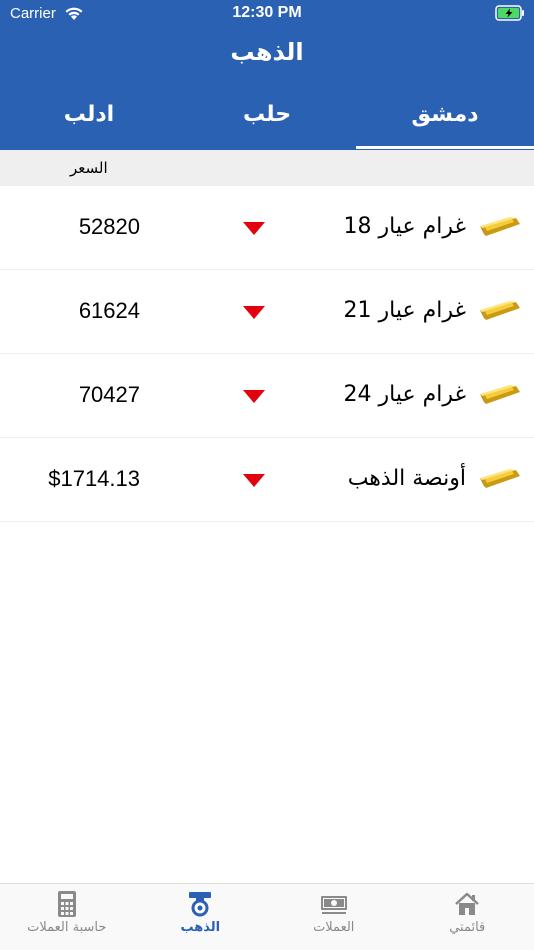 The image size is (534, 950). Describe the element at coordinates (334, 917) in the screenshot. I see `tabbar-item-currencies: العملات` at that location.